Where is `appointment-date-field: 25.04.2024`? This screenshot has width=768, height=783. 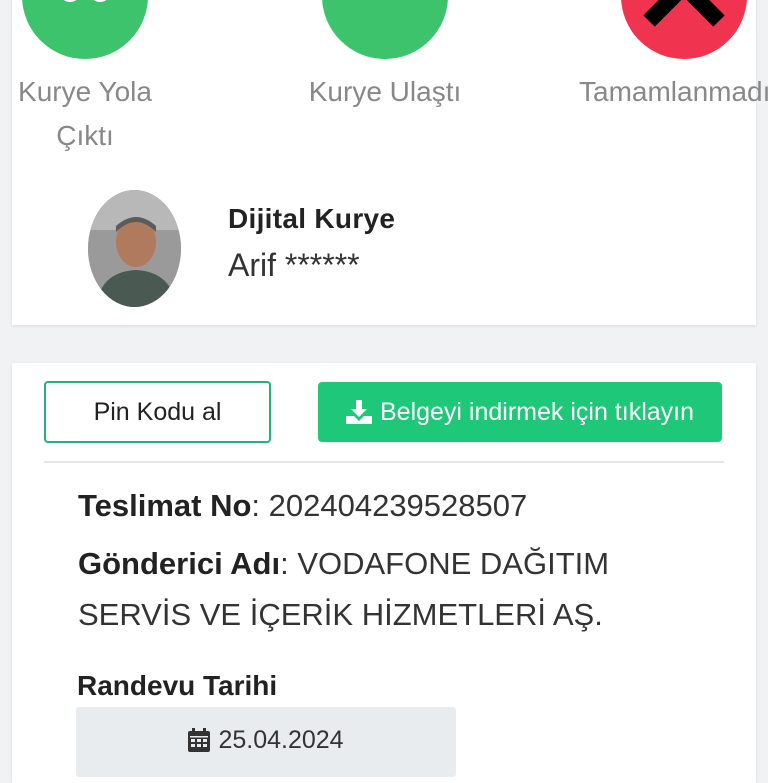
appointment-date-field: 25.04.2024 is located at coordinates (266, 742).